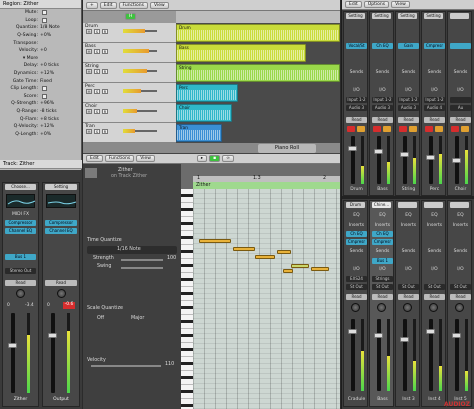 The image size is (474, 409). I want to click on inspector-row: Q-Flam: +8 ticks, so click(40, 119).